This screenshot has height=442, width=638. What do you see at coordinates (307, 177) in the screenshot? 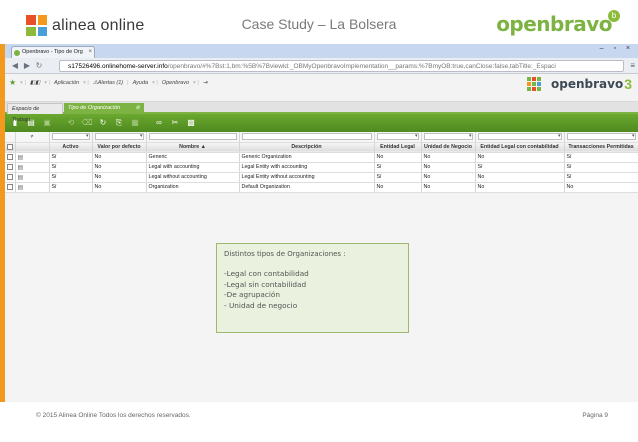
I see `cell-descripcion: Legal Entity without accounting` at bounding box center [307, 177].